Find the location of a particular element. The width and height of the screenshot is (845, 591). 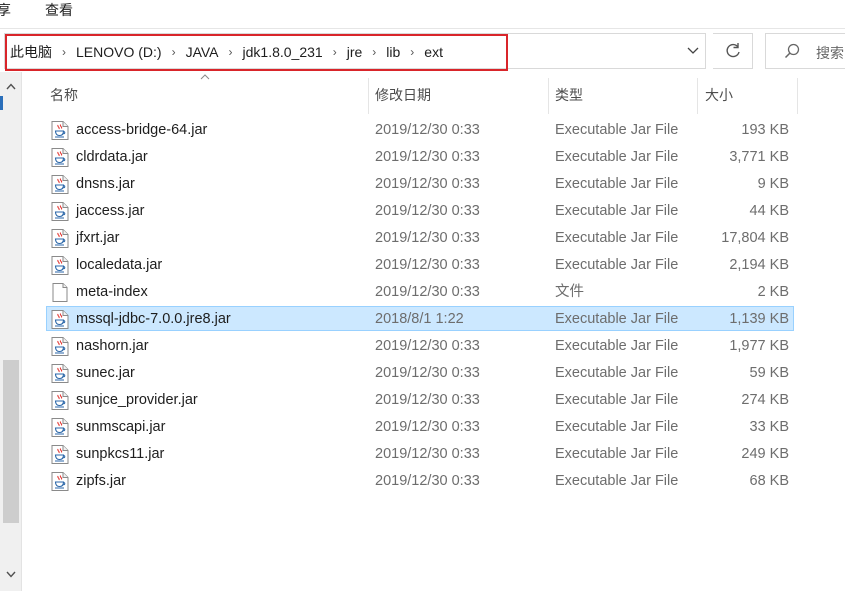

file-name: access-bridge-64.jar is located at coordinates (142, 130).